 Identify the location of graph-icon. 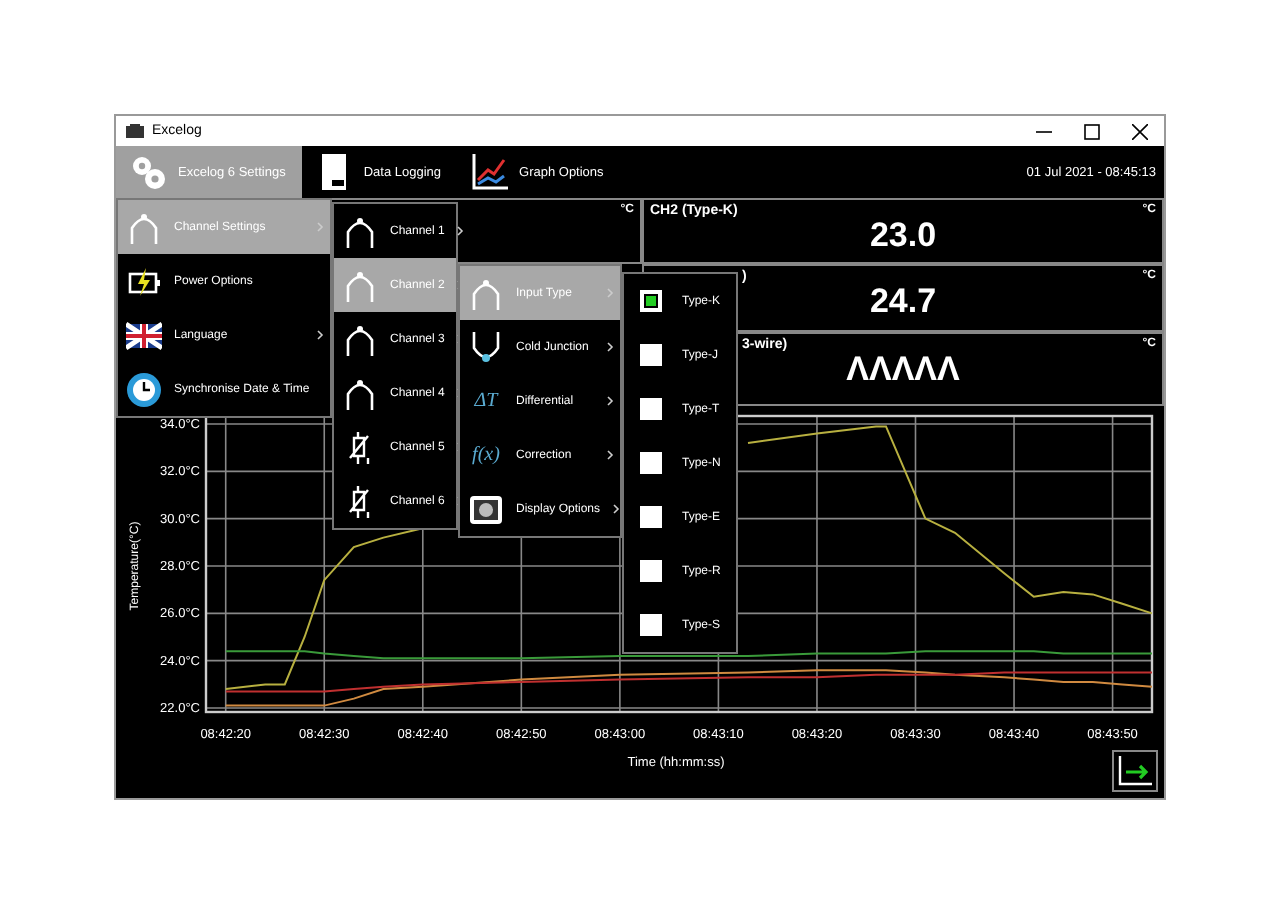
(489, 172).